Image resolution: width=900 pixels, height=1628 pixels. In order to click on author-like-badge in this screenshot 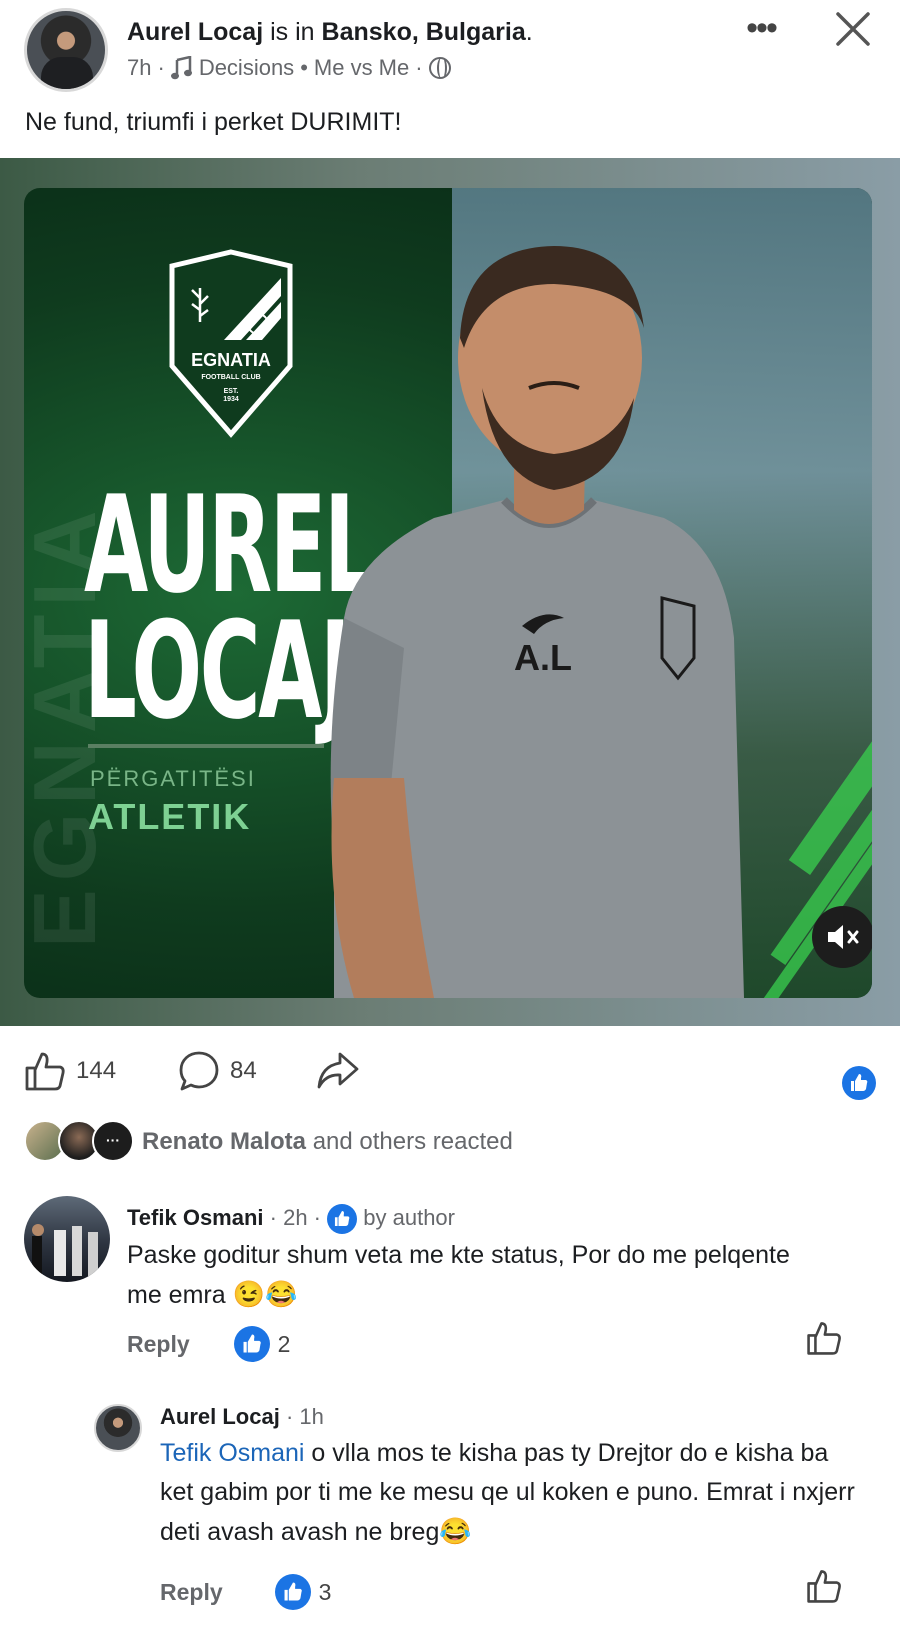, I will do `click(342, 1219)`.